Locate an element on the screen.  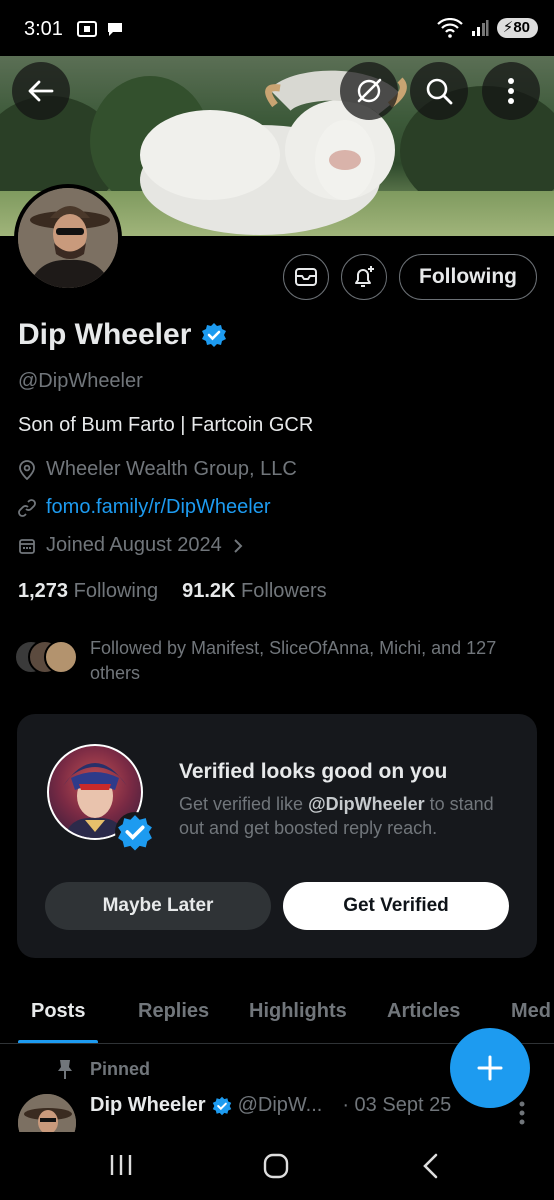
link-icon is located at coordinates (27, 507).